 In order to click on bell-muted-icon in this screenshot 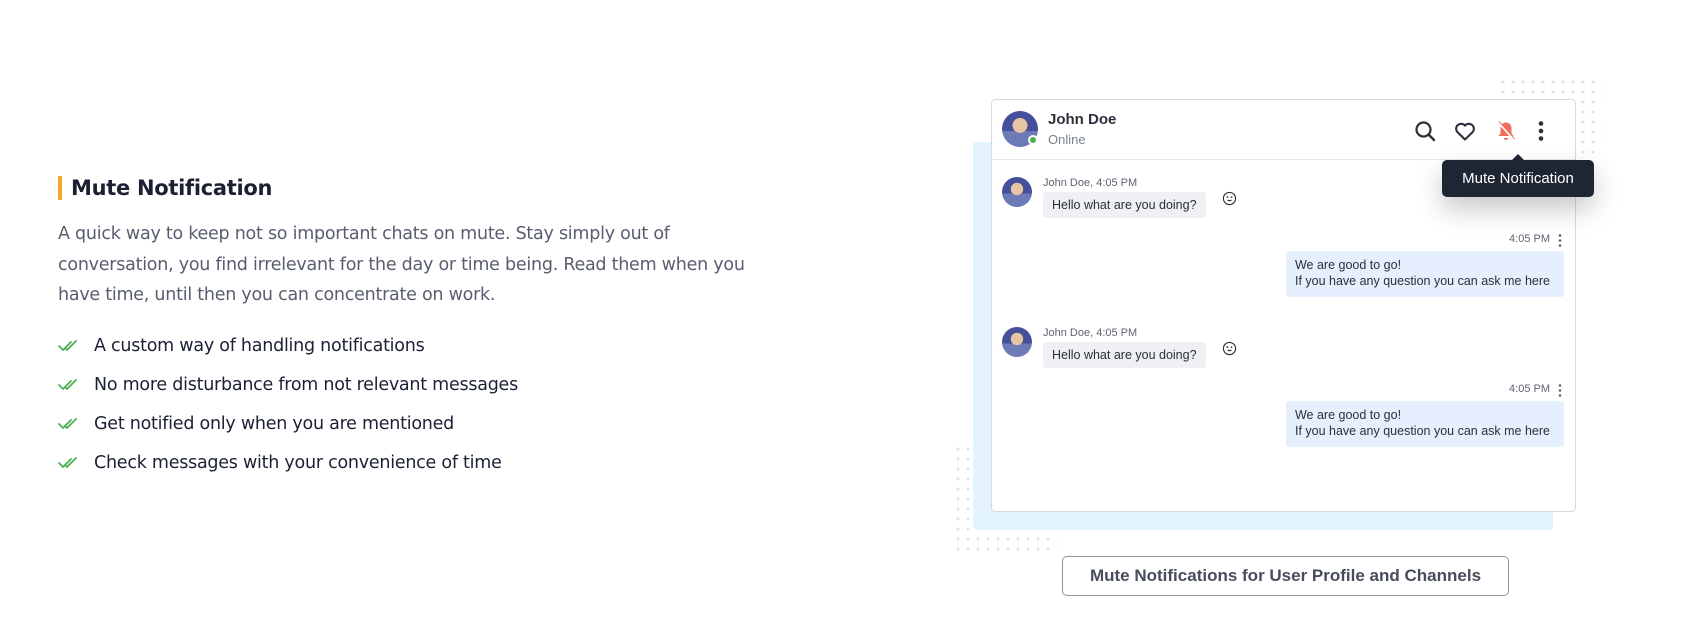, I will do `click(1506, 131)`.